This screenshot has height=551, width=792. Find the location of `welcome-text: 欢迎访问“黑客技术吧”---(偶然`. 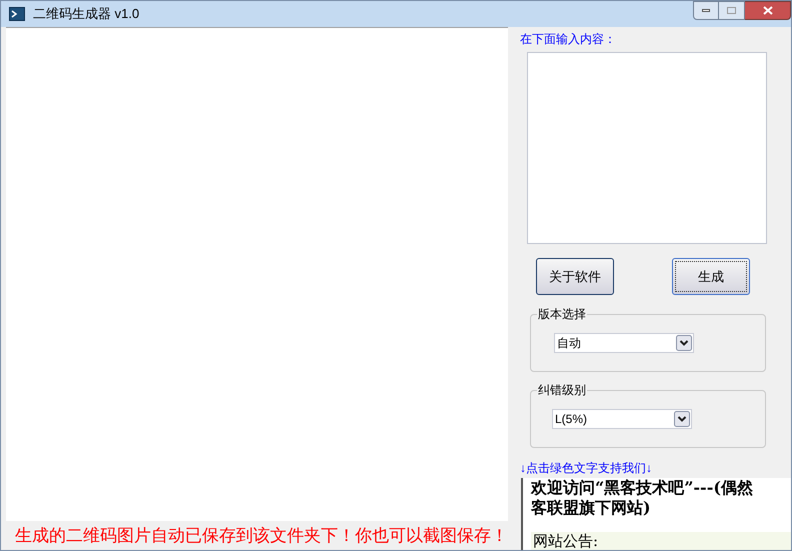

welcome-text: 欢迎访问“黑客技术吧”---(偶然 is located at coordinates (642, 488).